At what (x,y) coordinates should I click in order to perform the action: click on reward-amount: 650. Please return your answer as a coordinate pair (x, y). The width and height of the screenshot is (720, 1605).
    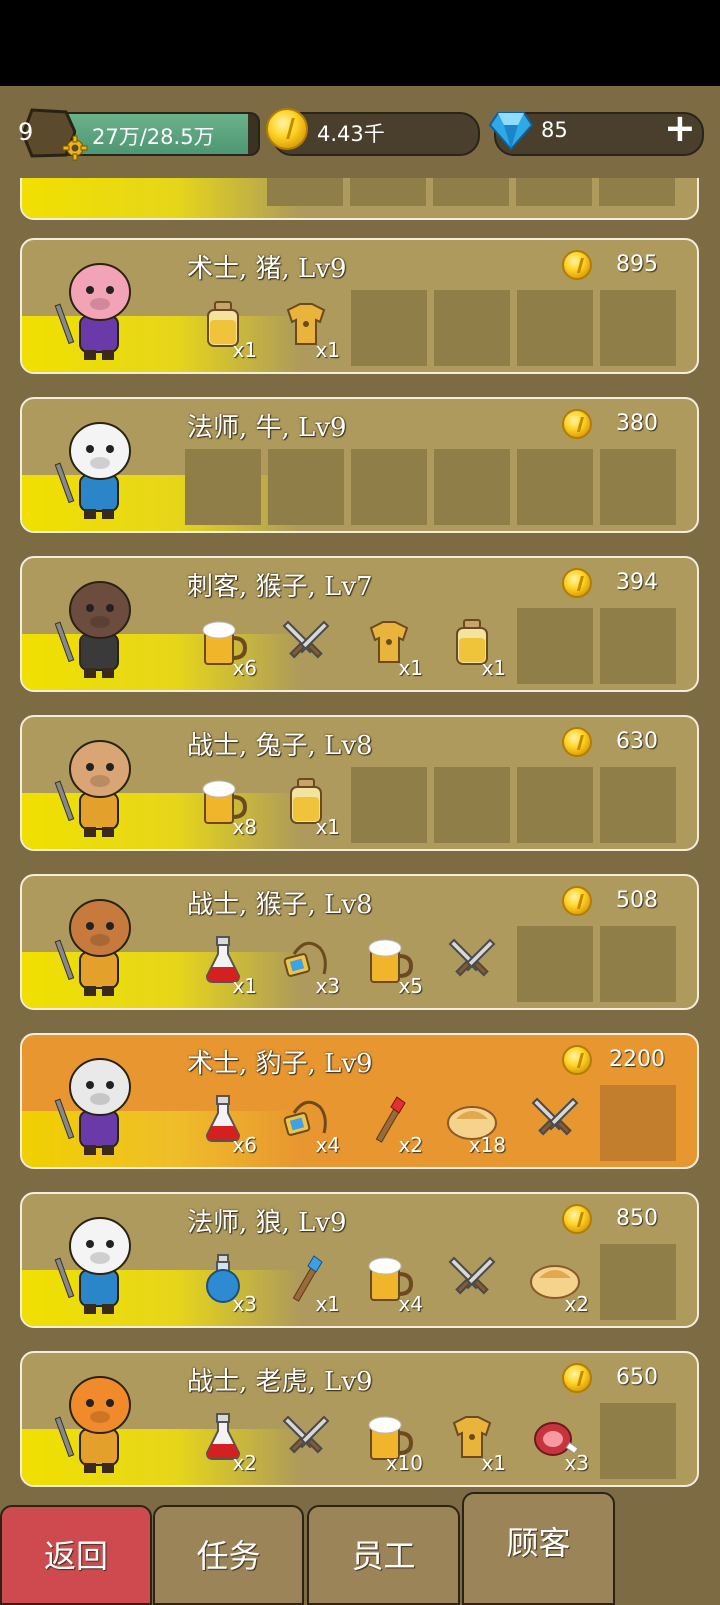
    Looking at the image, I should click on (637, 1377).